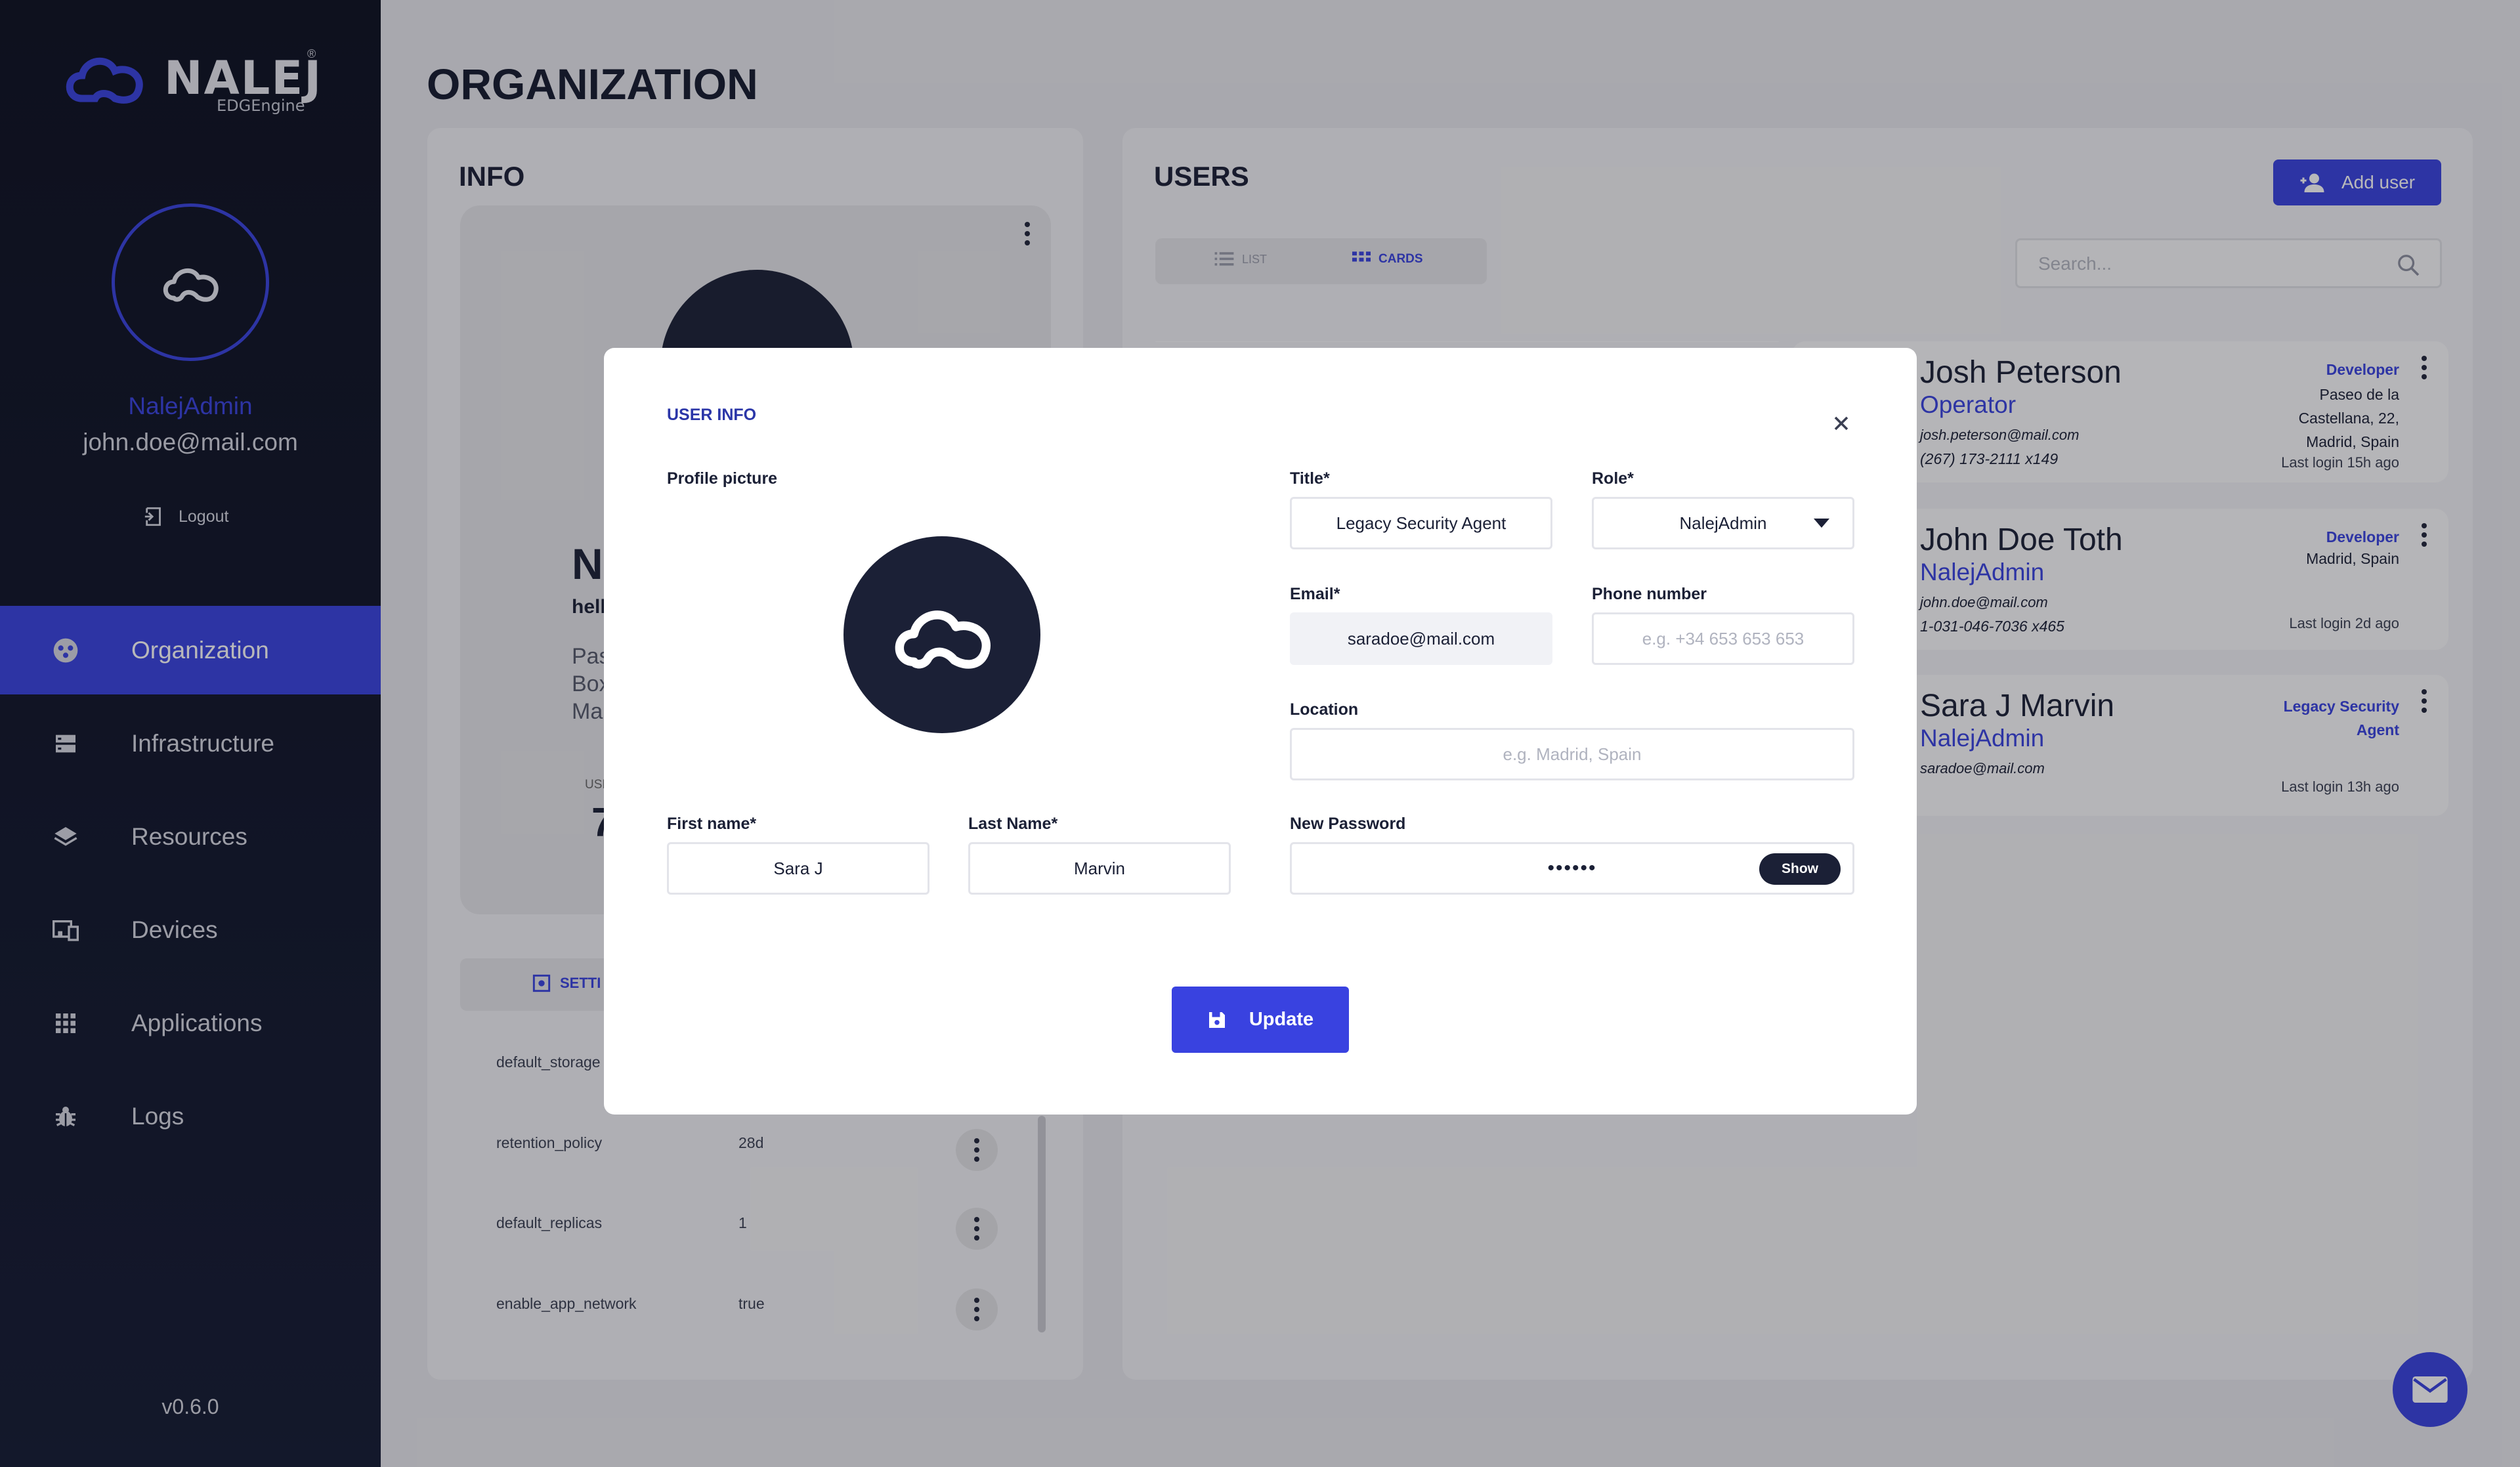  Describe the element at coordinates (1613, 478) in the screenshot. I see `role-label: Role*` at that location.